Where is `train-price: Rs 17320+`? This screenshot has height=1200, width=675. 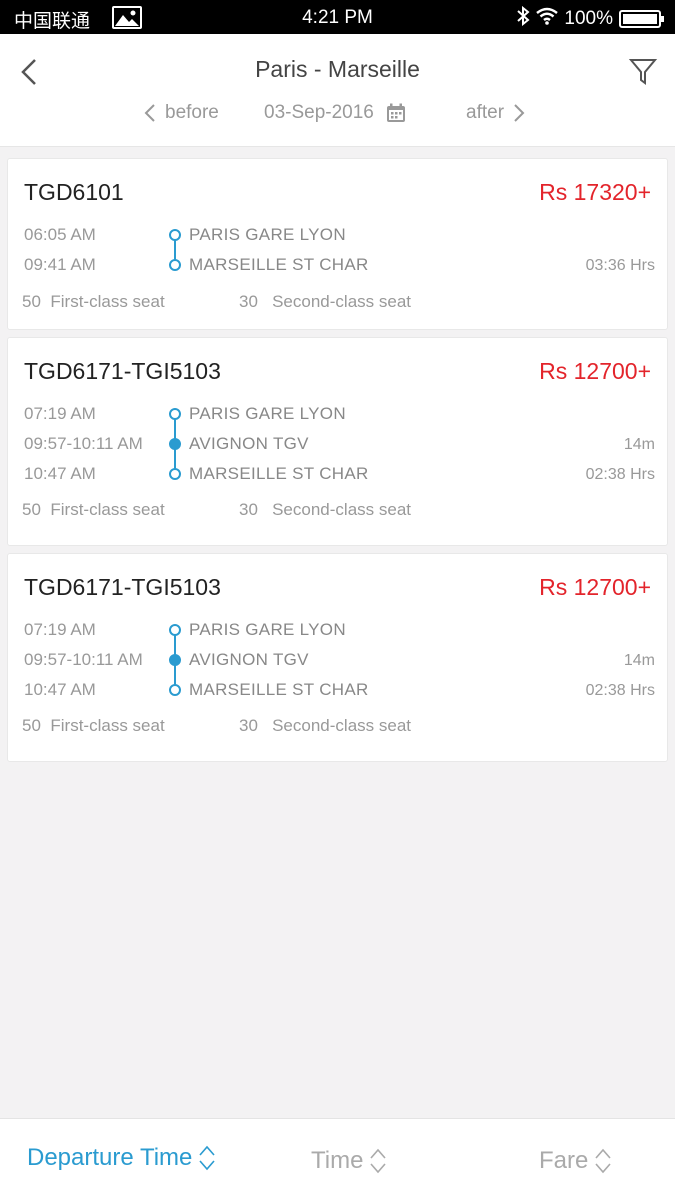
train-price: Rs 17320+ is located at coordinates (595, 192).